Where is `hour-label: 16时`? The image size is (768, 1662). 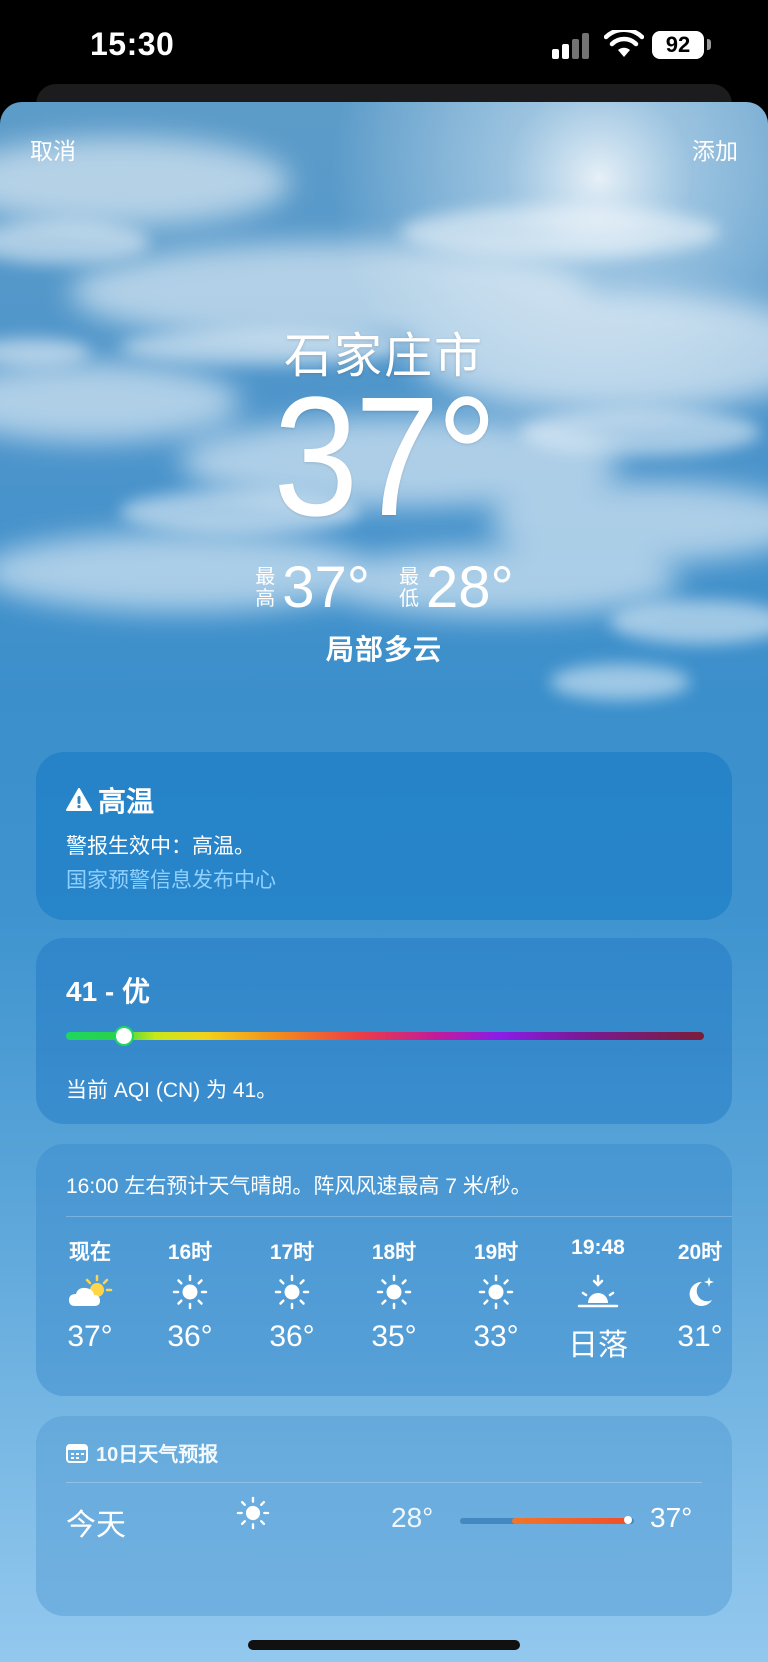
hour-label: 16时 is located at coordinates (190, 1252).